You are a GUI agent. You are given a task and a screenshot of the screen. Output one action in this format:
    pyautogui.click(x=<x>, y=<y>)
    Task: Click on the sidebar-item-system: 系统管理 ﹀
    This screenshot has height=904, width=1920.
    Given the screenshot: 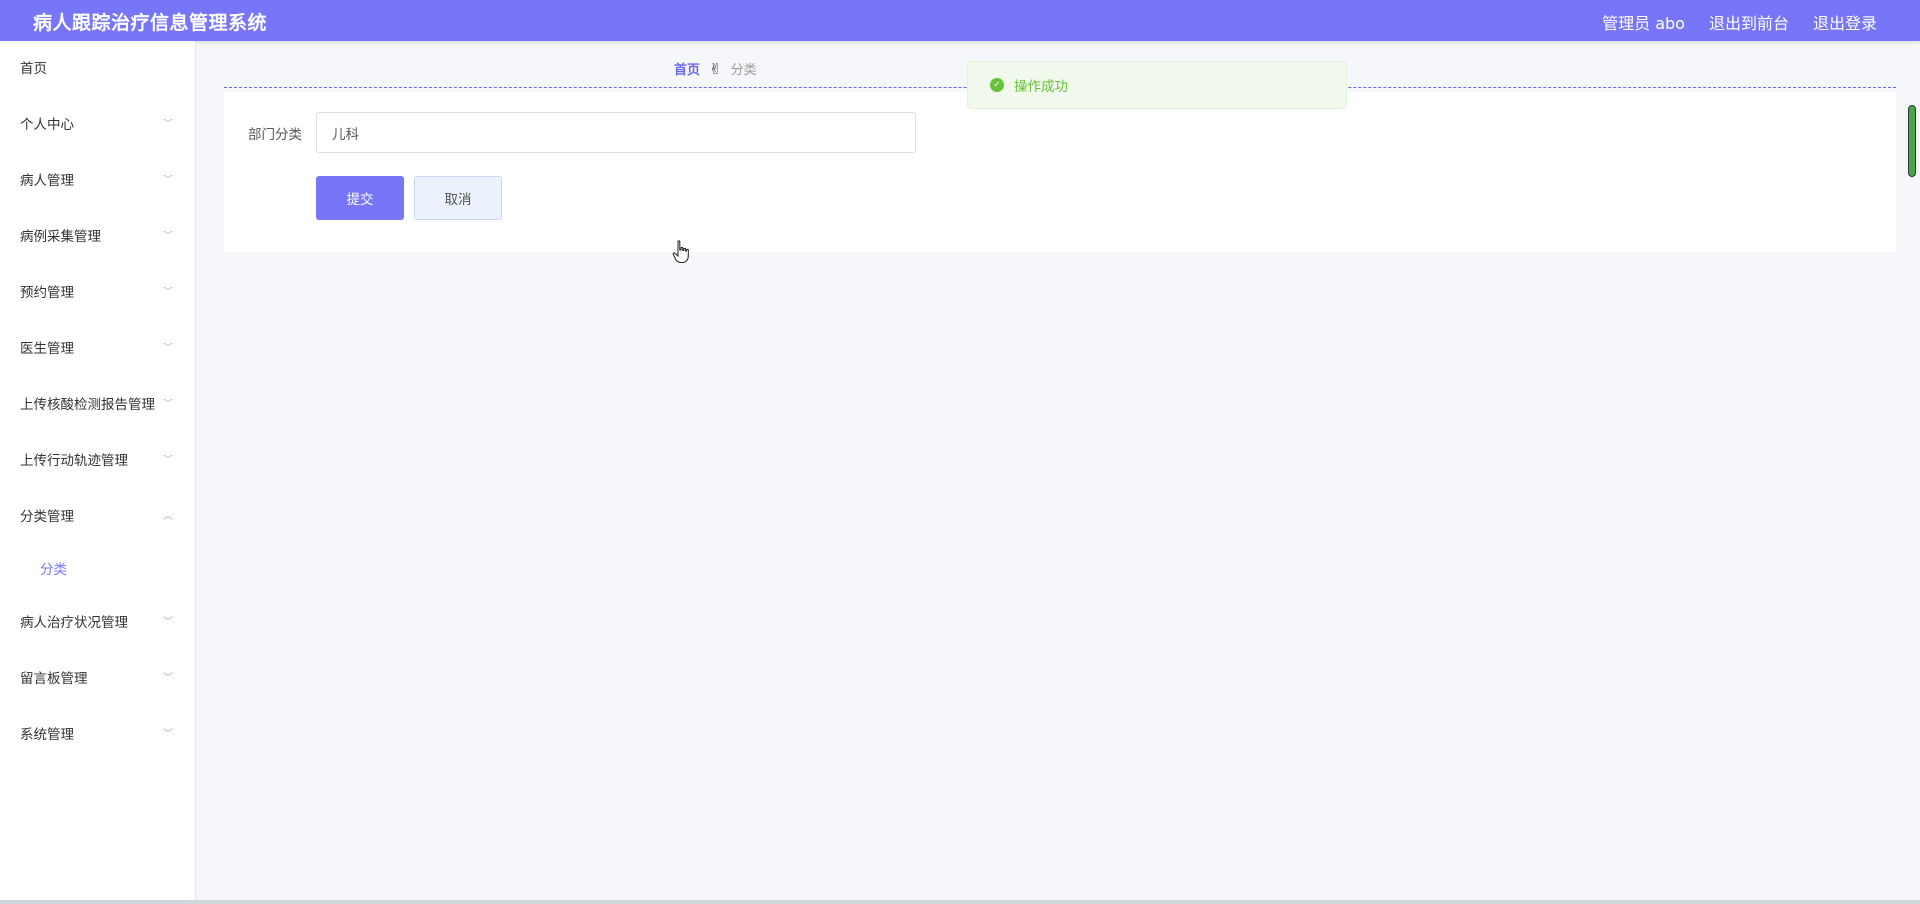 What is the action you would take?
    pyautogui.click(x=97, y=735)
    